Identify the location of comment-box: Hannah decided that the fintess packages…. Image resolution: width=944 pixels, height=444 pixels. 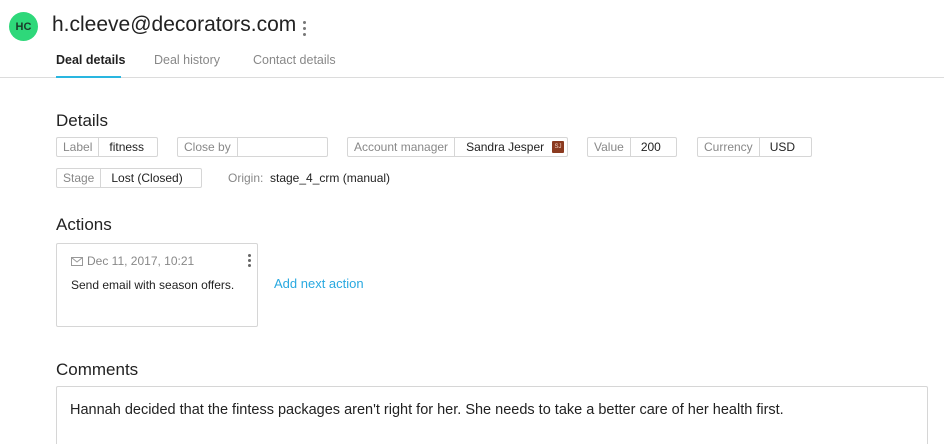
(492, 415).